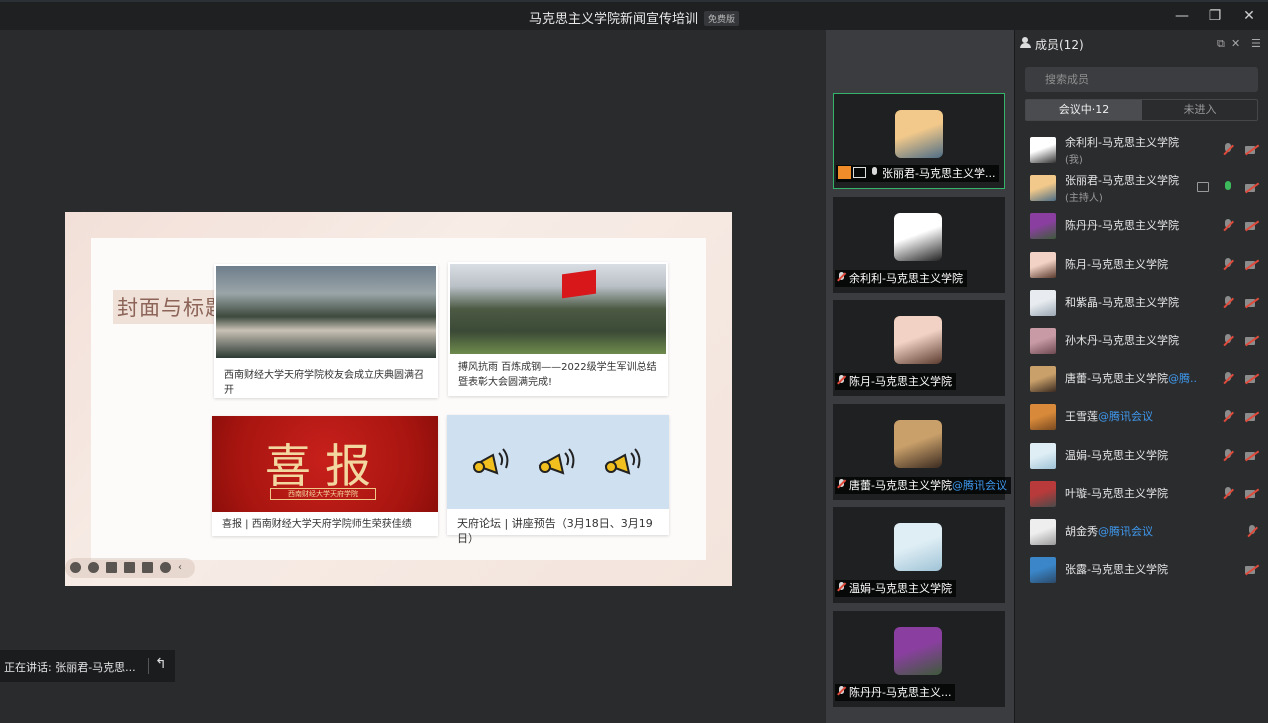 The image size is (1268, 723). What do you see at coordinates (1221, 44) in the screenshot?
I see `popout-icon: ⧉` at bounding box center [1221, 44].